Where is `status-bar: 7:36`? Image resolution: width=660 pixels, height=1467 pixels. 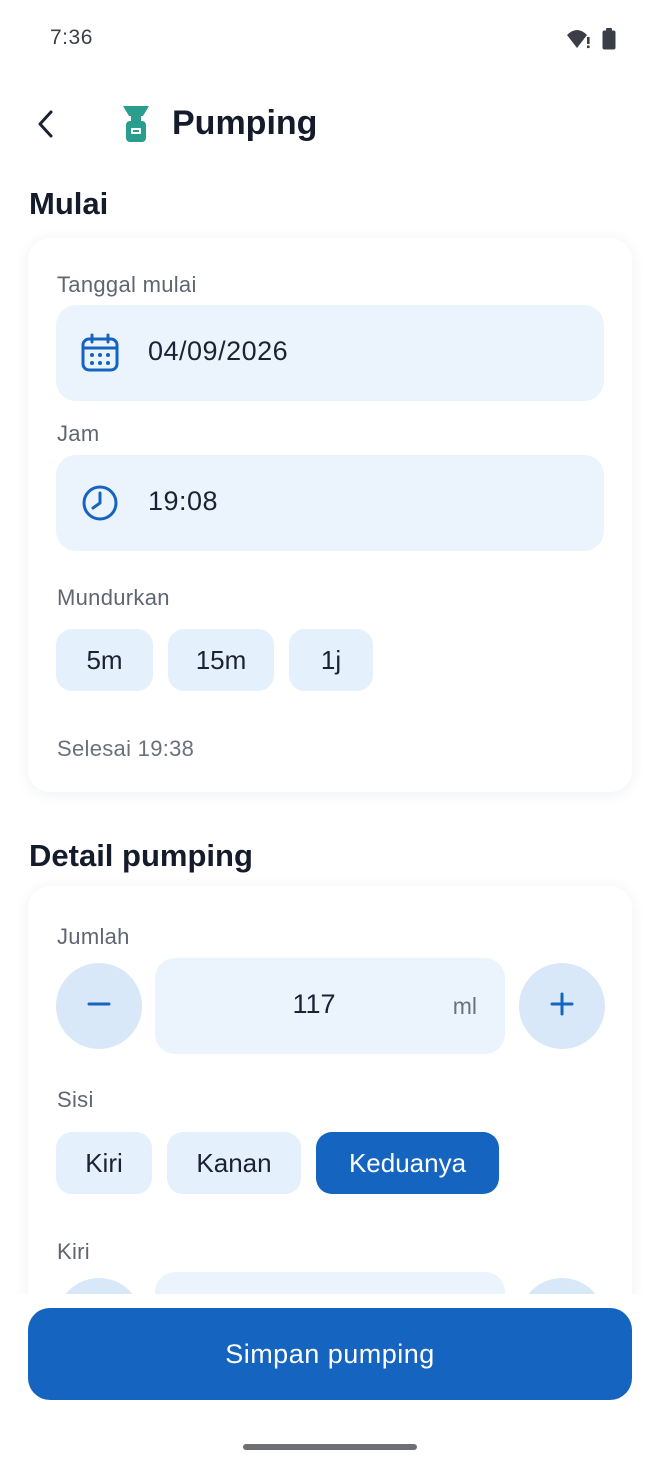 status-bar: 7:36 is located at coordinates (330, 40).